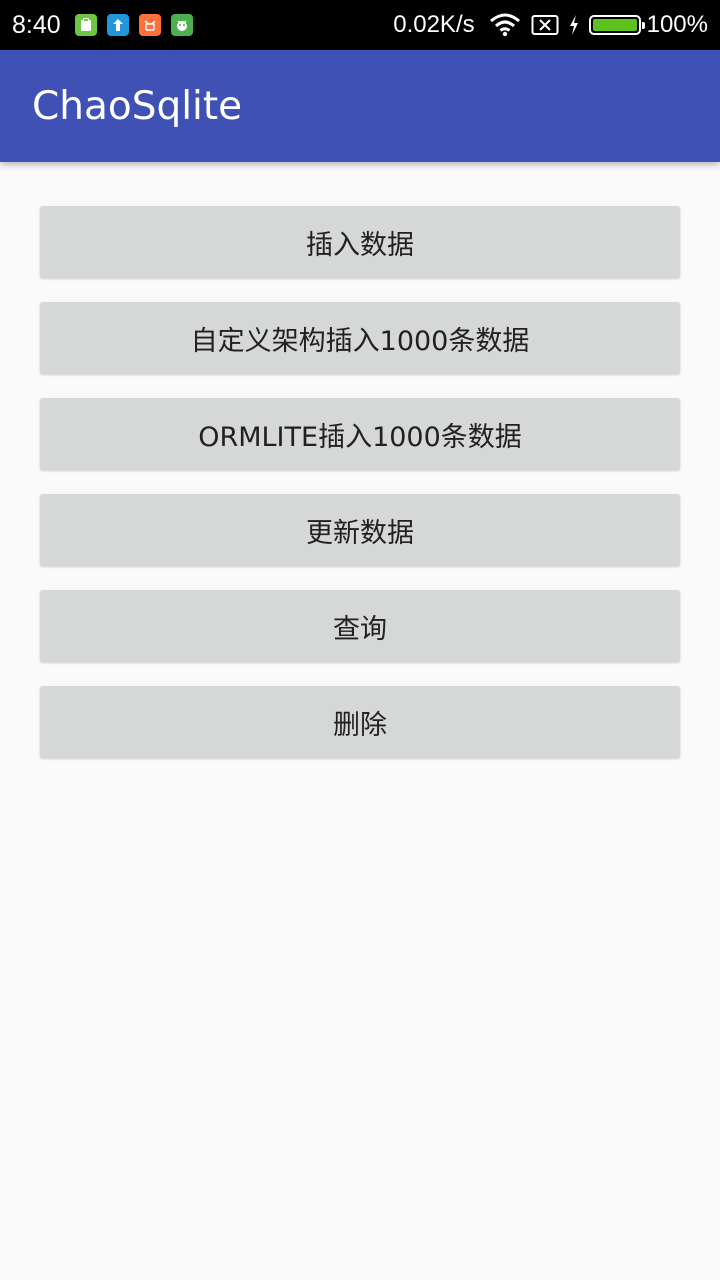 The height and width of the screenshot is (1280, 720). What do you see at coordinates (360, 434) in the screenshot?
I see `ormlite-insert-1000-button: ORMLITE插入1000条数据` at bounding box center [360, 434].